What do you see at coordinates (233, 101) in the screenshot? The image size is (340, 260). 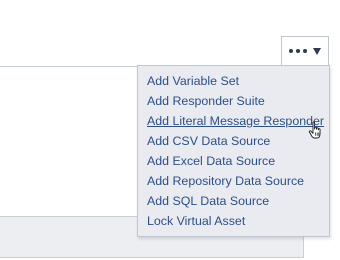 I see `menu-item-add-responder-suite: Add Responder Suite` at bounding box center [233, 101].